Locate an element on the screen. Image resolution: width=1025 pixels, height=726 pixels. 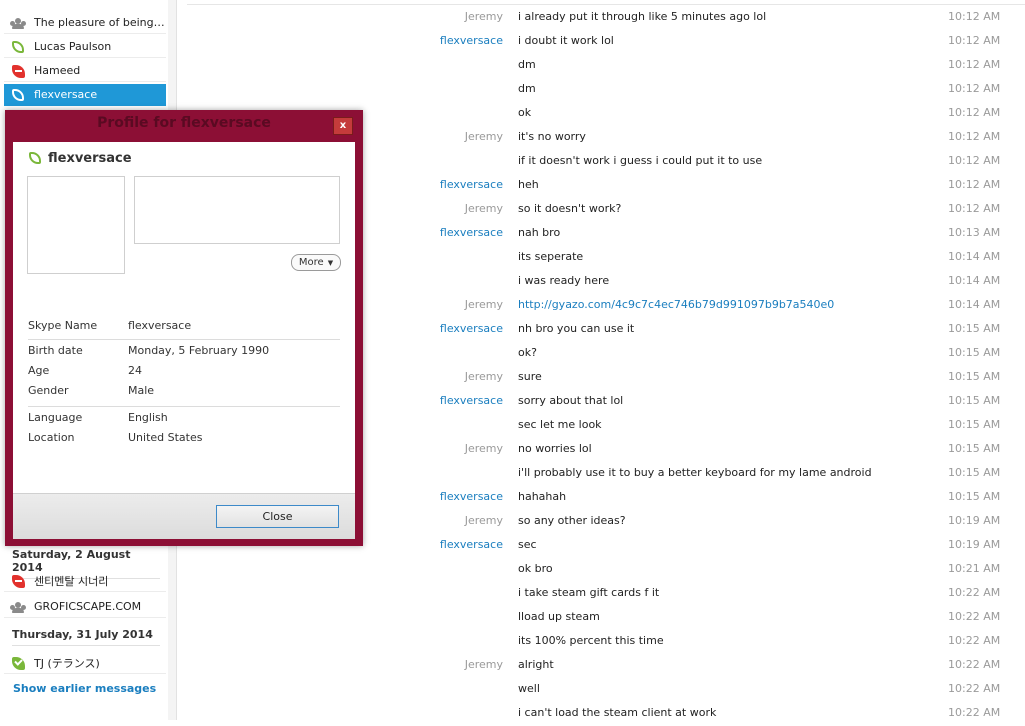
contact-name: Hameed is located at coordinates (57, 70).